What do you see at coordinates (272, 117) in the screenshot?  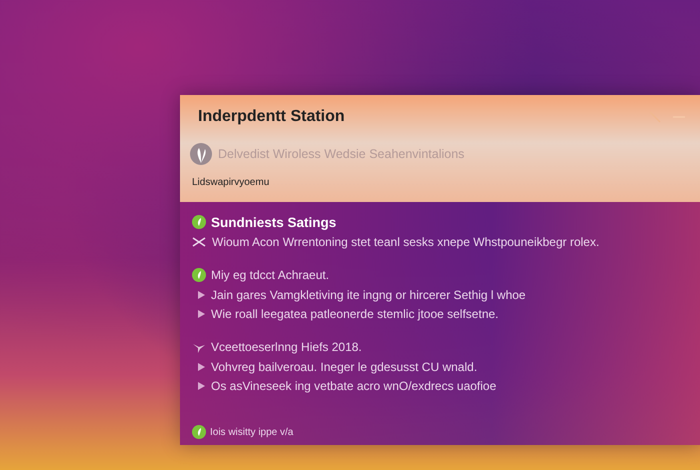 I see `window-title: Inderpdentt Station` at bounding box center [272, 117].